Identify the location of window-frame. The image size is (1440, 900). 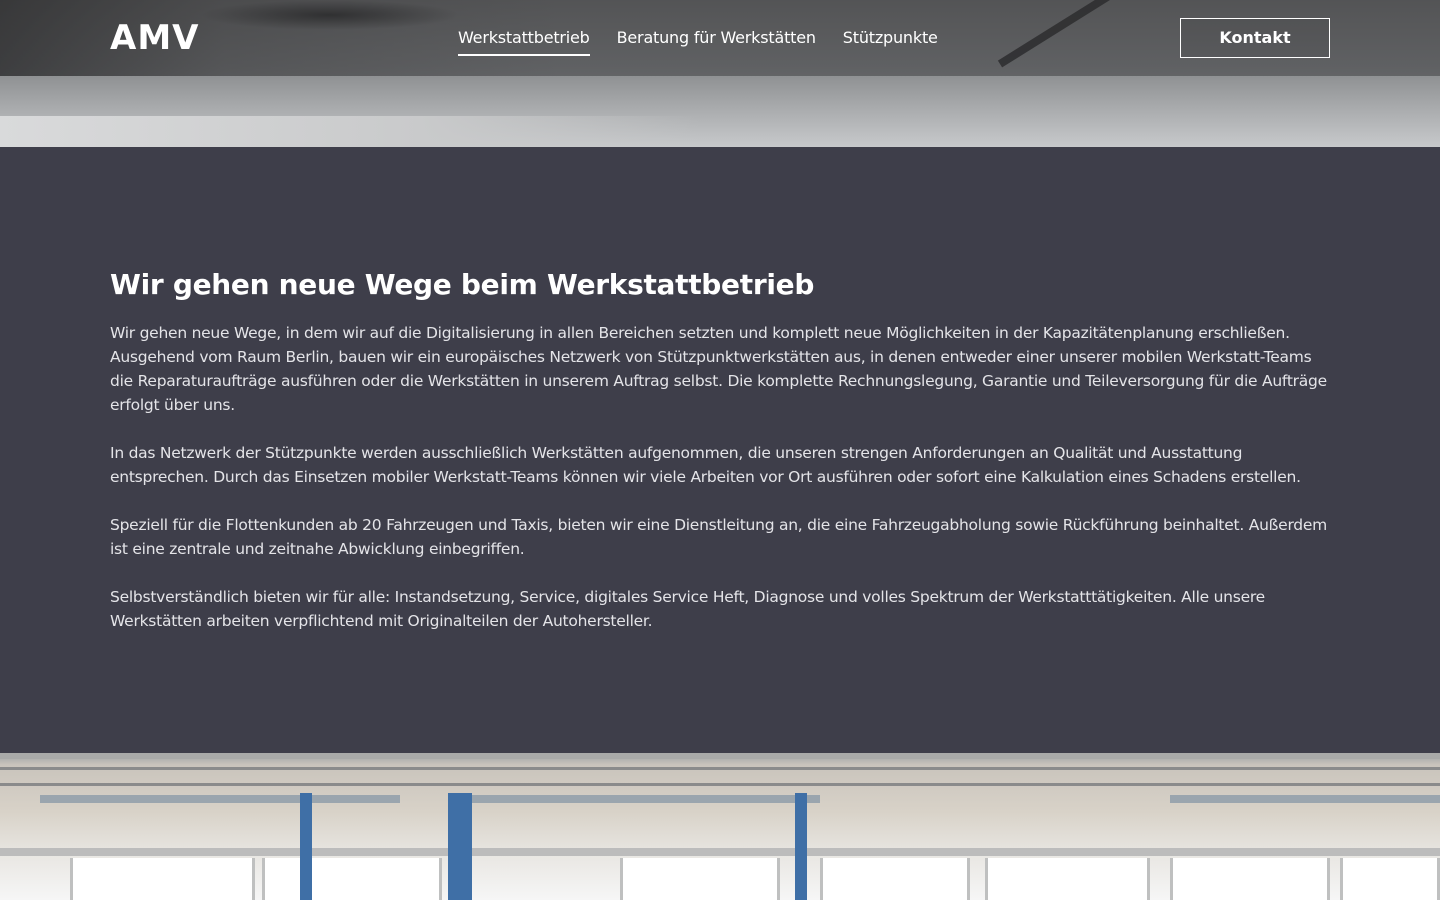
(720, 852).